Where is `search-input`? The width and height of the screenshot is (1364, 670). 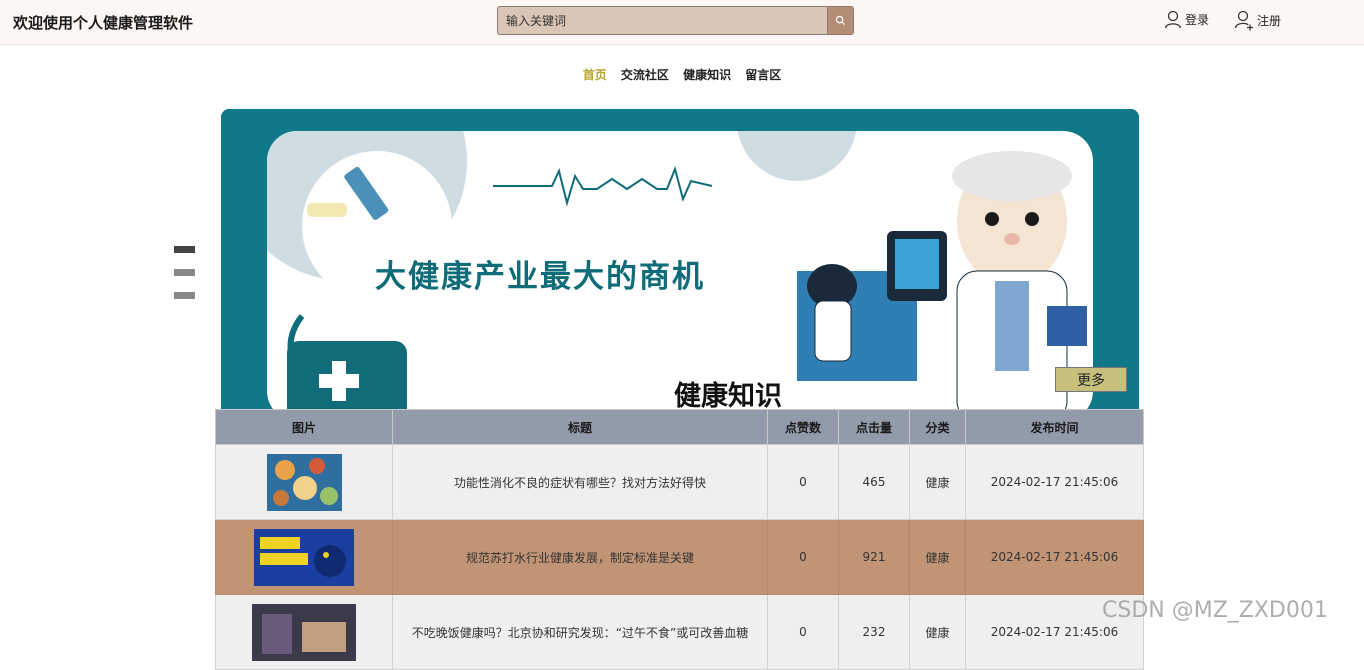
search-input is located at coordinates (663, 20).